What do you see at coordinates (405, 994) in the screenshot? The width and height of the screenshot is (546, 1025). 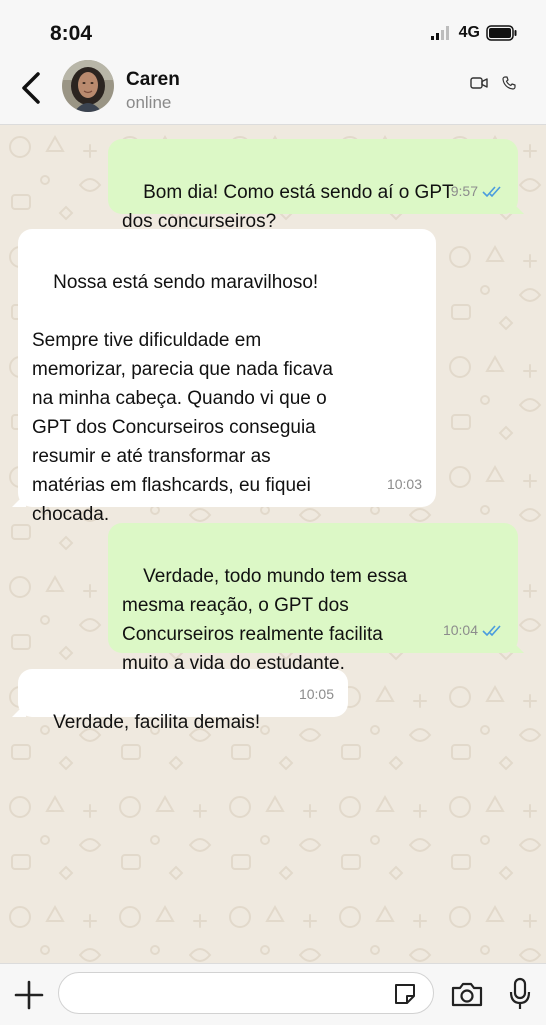 I see `sticker-icon` at bounding box center [405, 994].